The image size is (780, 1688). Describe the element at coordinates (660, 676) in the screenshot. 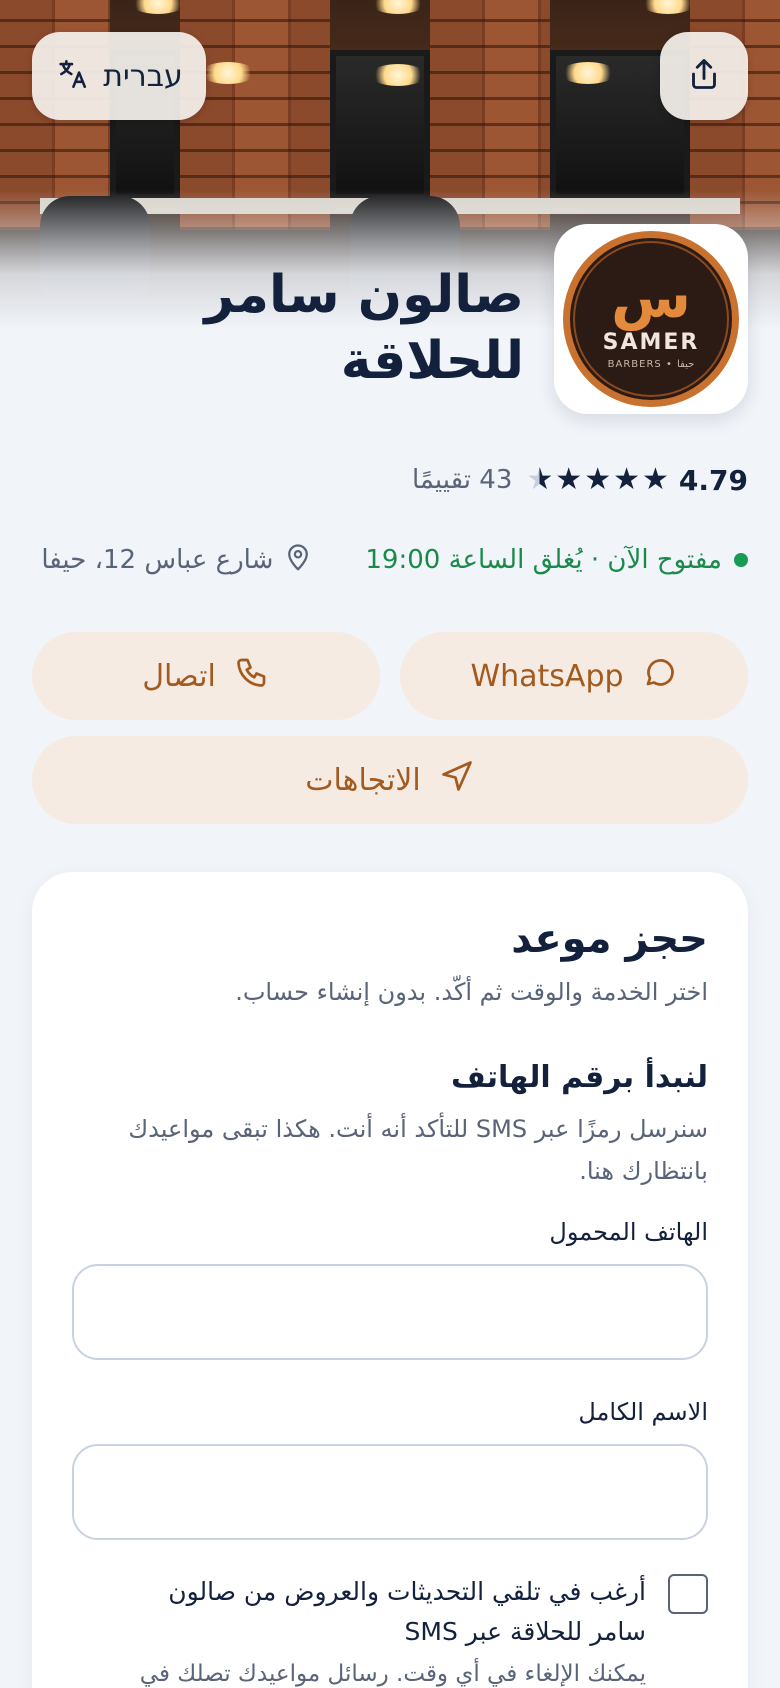

I see `chat-bubble-icon` at that location.